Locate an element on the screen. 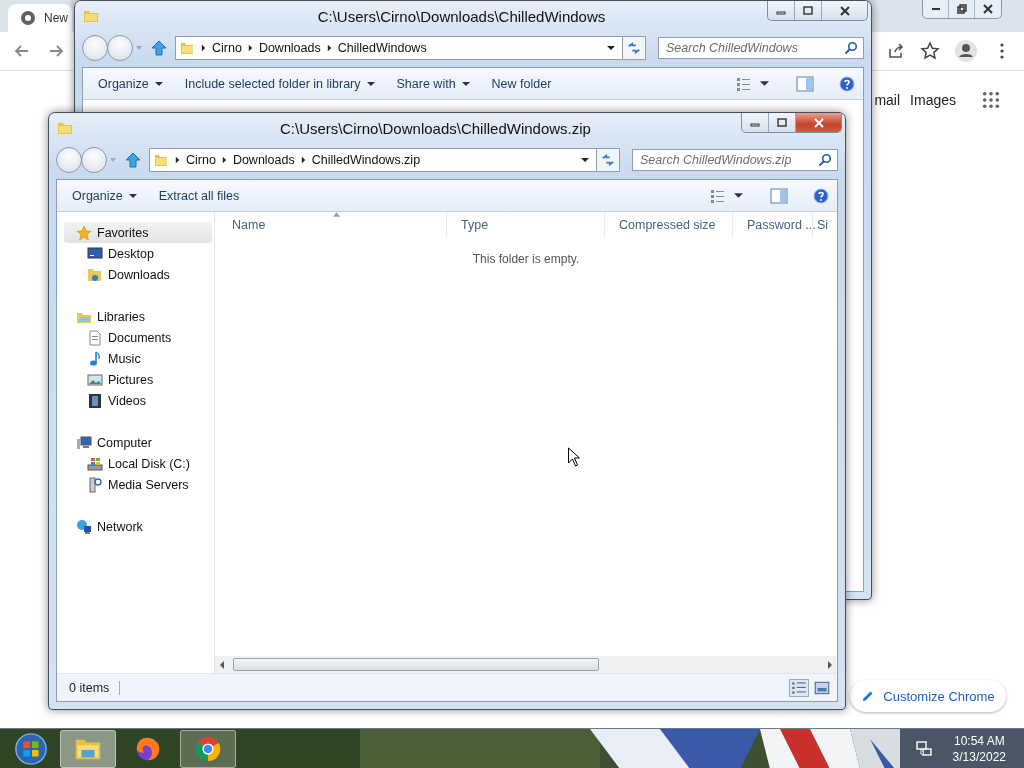 The image size is (1024, 768). window-title: C:\Users\Cirno\Downloads\ChilledWindows.zip is located at coordinates (435, 128).